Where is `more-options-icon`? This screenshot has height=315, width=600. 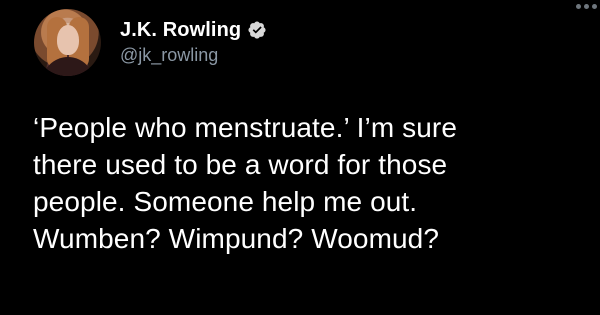
more-options-icon is located at coordinates (586, 8).